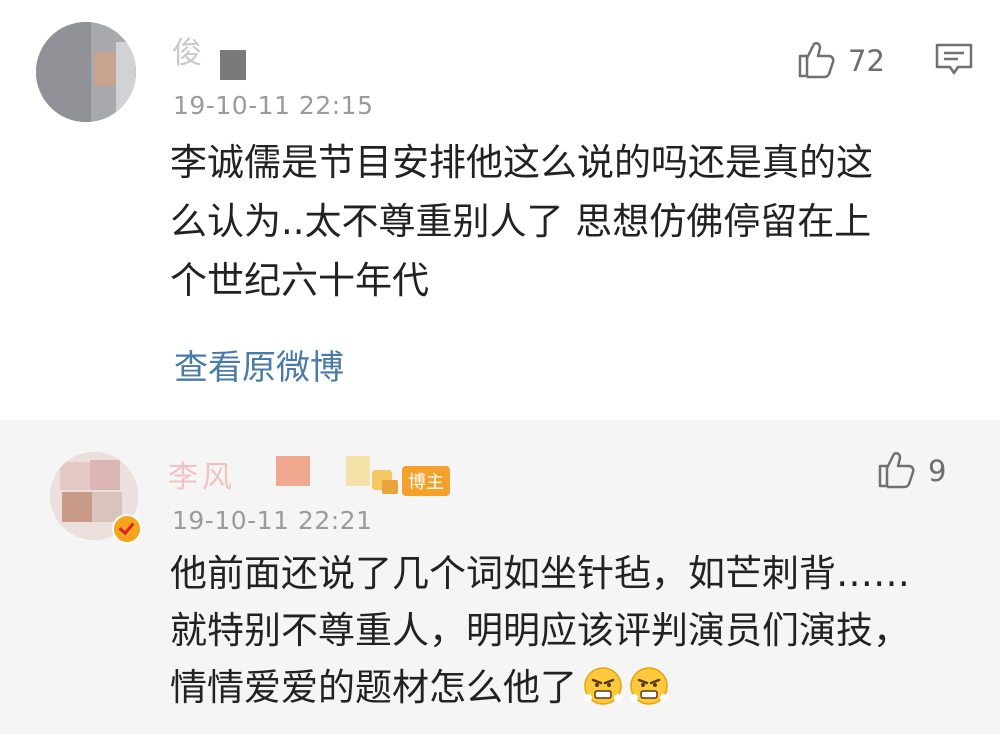  I want to click on verified-badge-icon, so click(127, 529).